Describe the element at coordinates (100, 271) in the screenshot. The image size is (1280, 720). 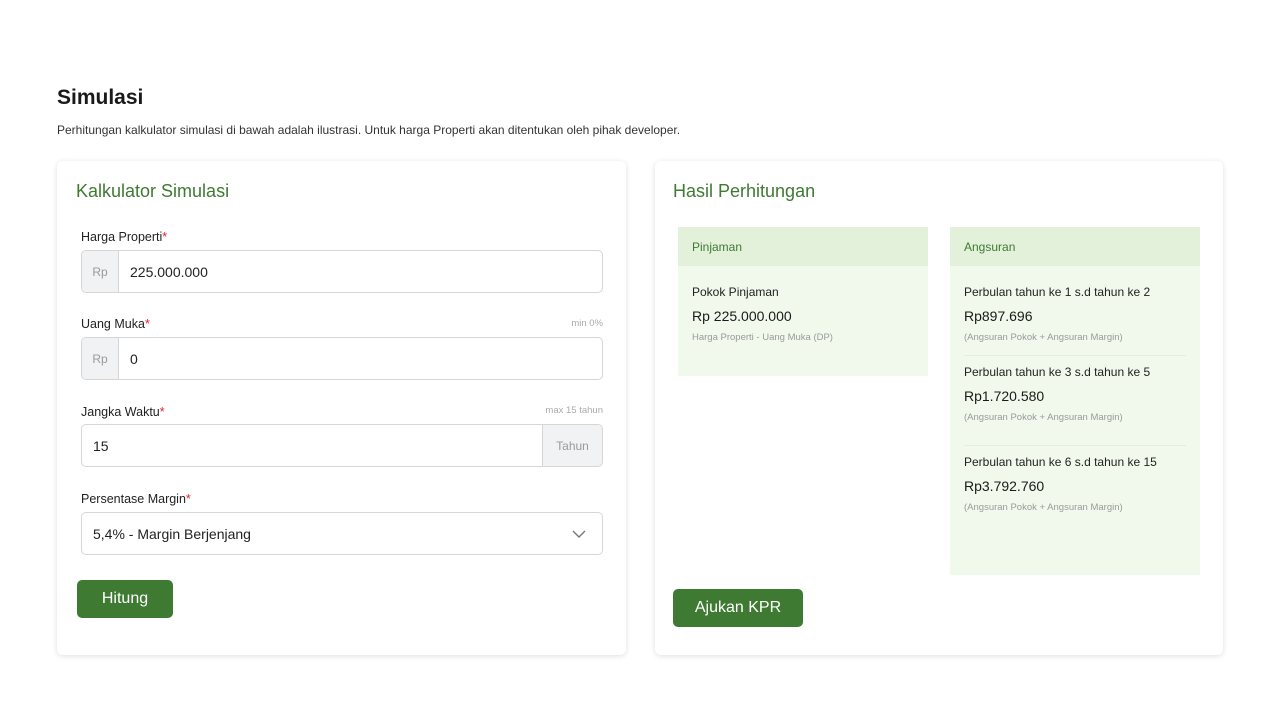
I see `harga-currency-prefix: Rp` at that location.